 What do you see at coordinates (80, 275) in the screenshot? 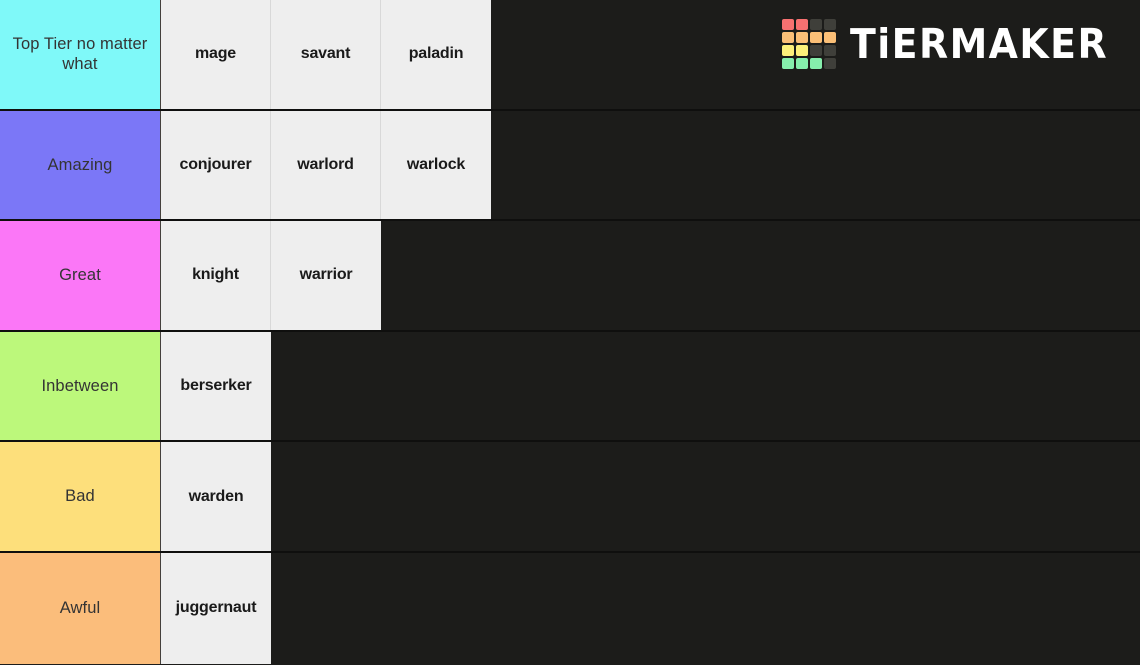
I see `tier-label: Great` at bounding box center [80, 275].